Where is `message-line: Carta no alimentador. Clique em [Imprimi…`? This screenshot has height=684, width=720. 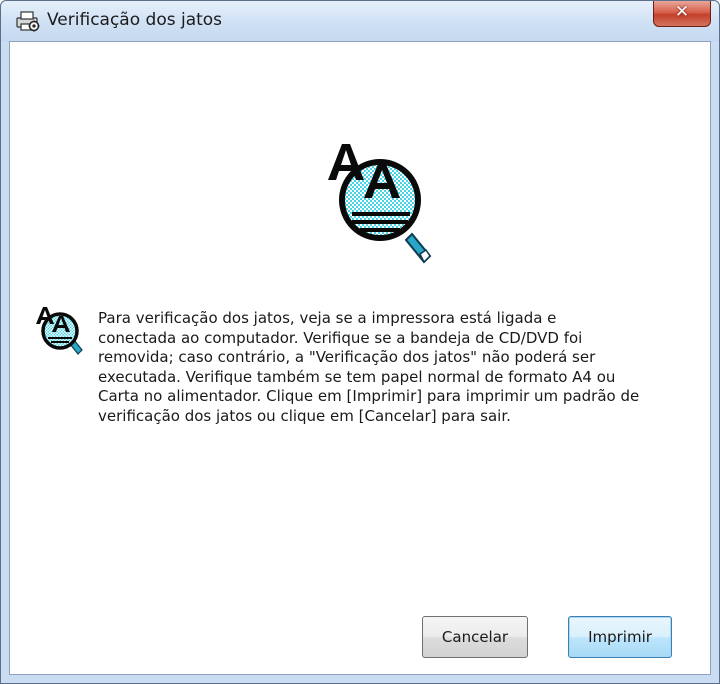 message-line: Carta no alimentador. Clique em [Imprimi… is located at coordinates (369, 396).